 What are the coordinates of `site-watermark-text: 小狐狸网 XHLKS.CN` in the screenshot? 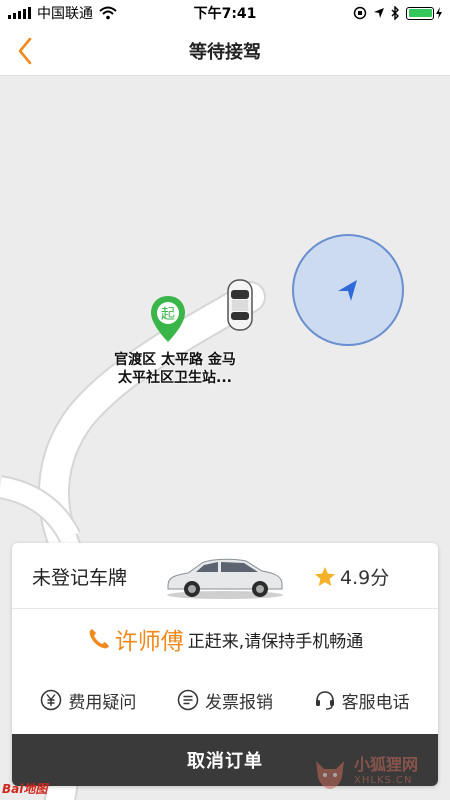 It's located at (386, 773).